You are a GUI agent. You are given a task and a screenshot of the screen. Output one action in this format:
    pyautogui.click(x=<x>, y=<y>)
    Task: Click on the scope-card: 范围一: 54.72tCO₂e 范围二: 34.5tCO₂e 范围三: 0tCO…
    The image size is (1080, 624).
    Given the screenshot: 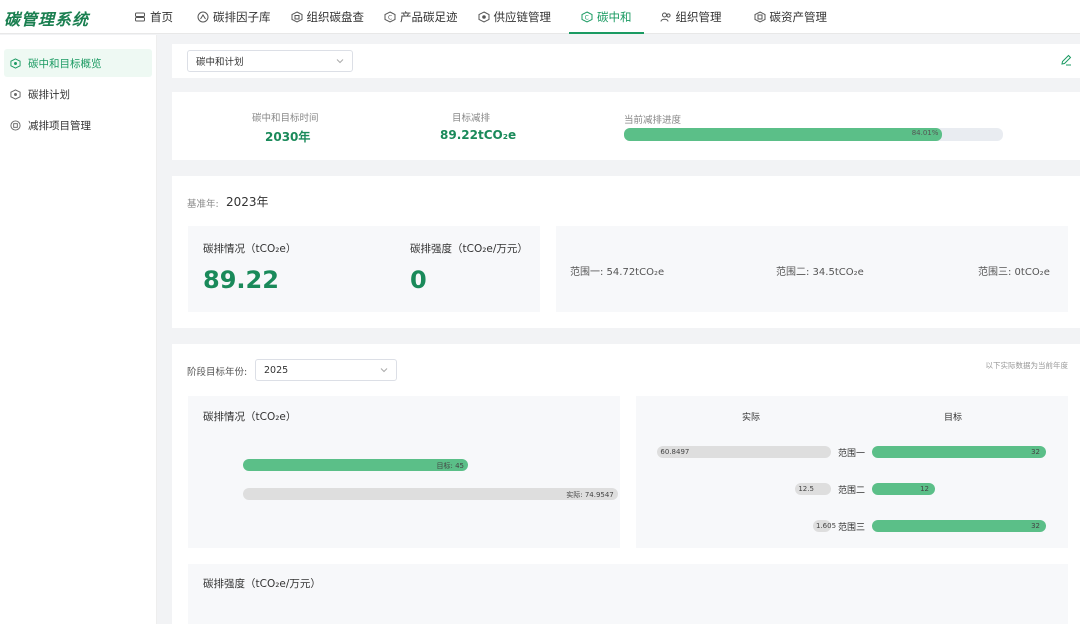 What is the action you would take?
    pyautogui.click(x=812, y=269)
    